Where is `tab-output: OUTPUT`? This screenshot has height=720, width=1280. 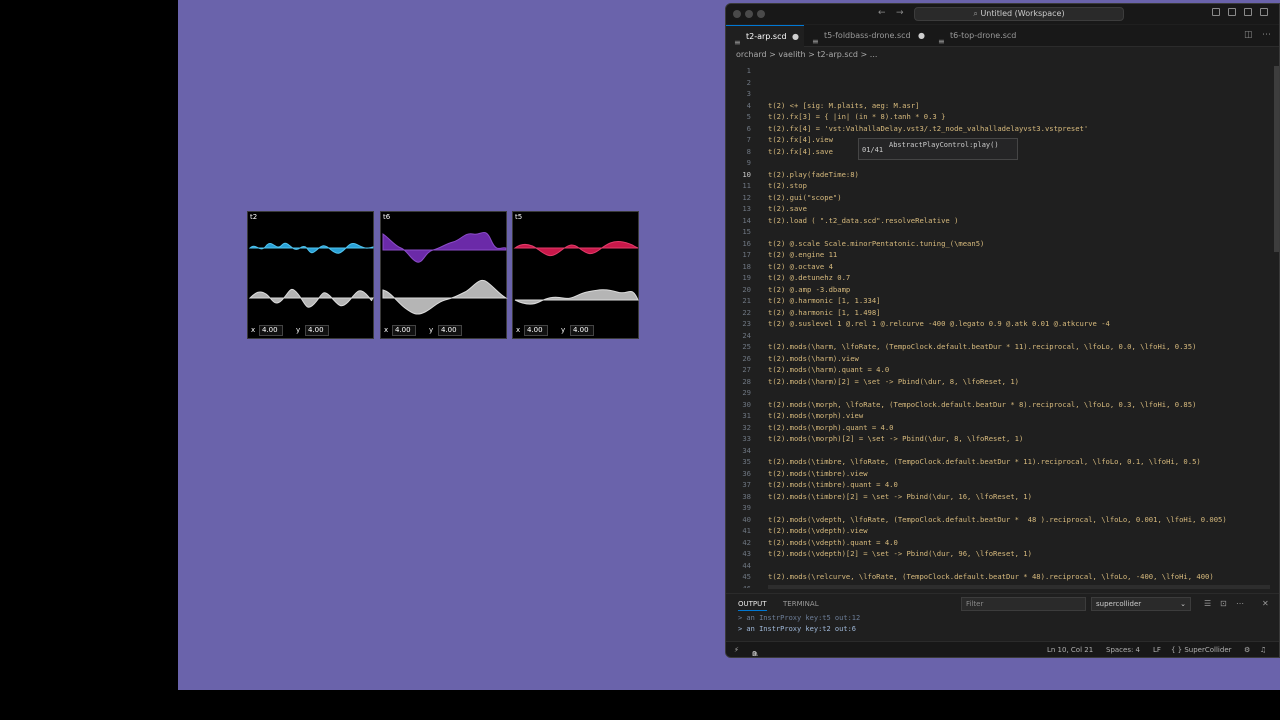 tab-output: OUTPUT is located at coordinates (752, 605).